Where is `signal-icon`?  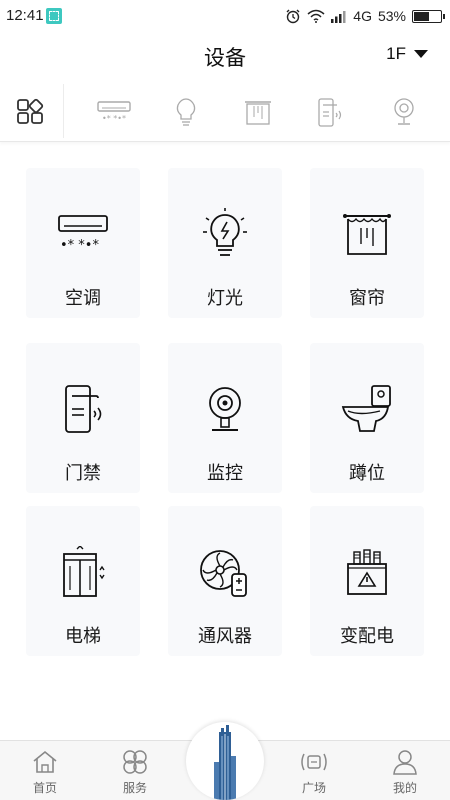 signal-icon is located at coordinates (338, 16).